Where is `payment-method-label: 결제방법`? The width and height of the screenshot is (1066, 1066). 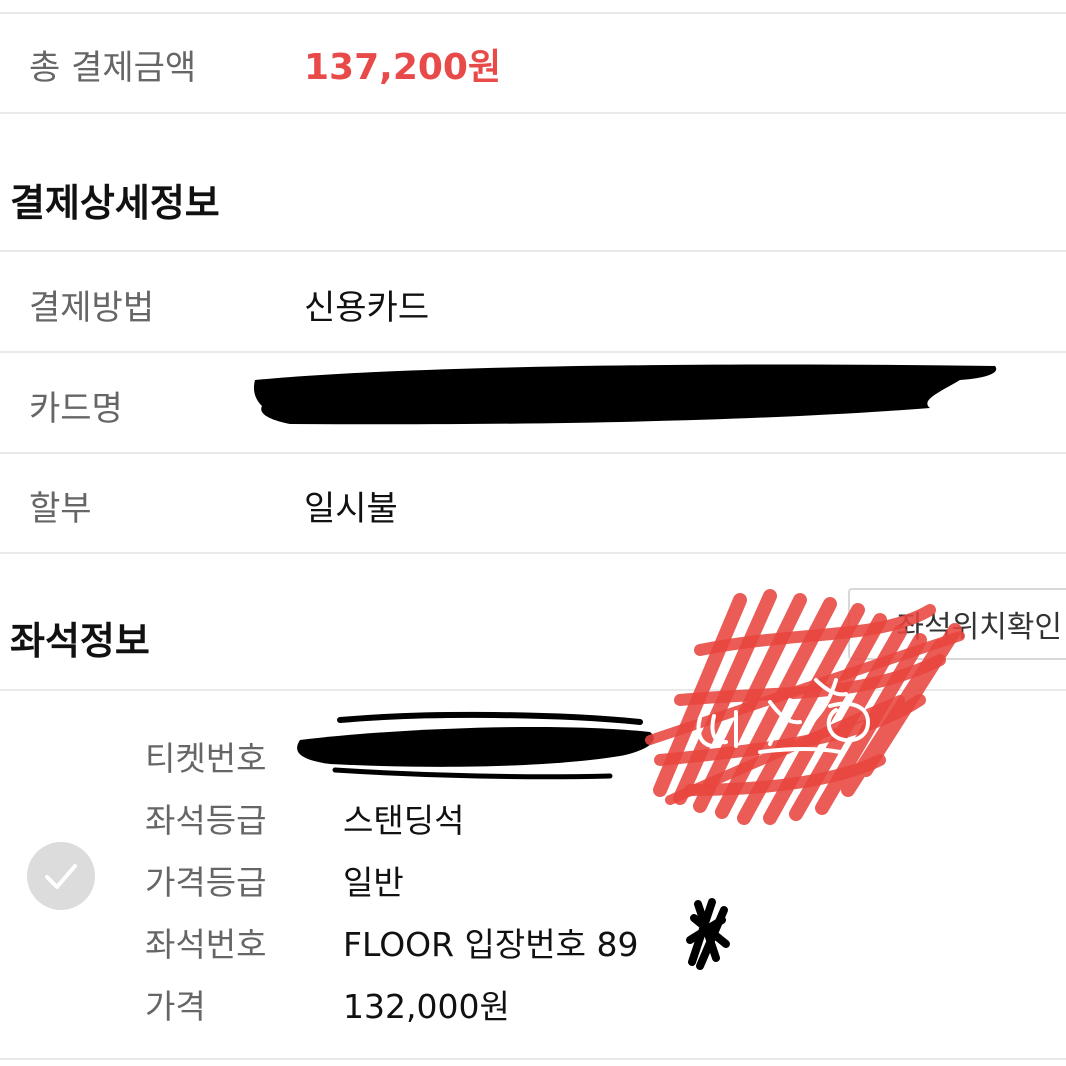 payment-method-label: 결제방법 is located at coordinates (92, 308).